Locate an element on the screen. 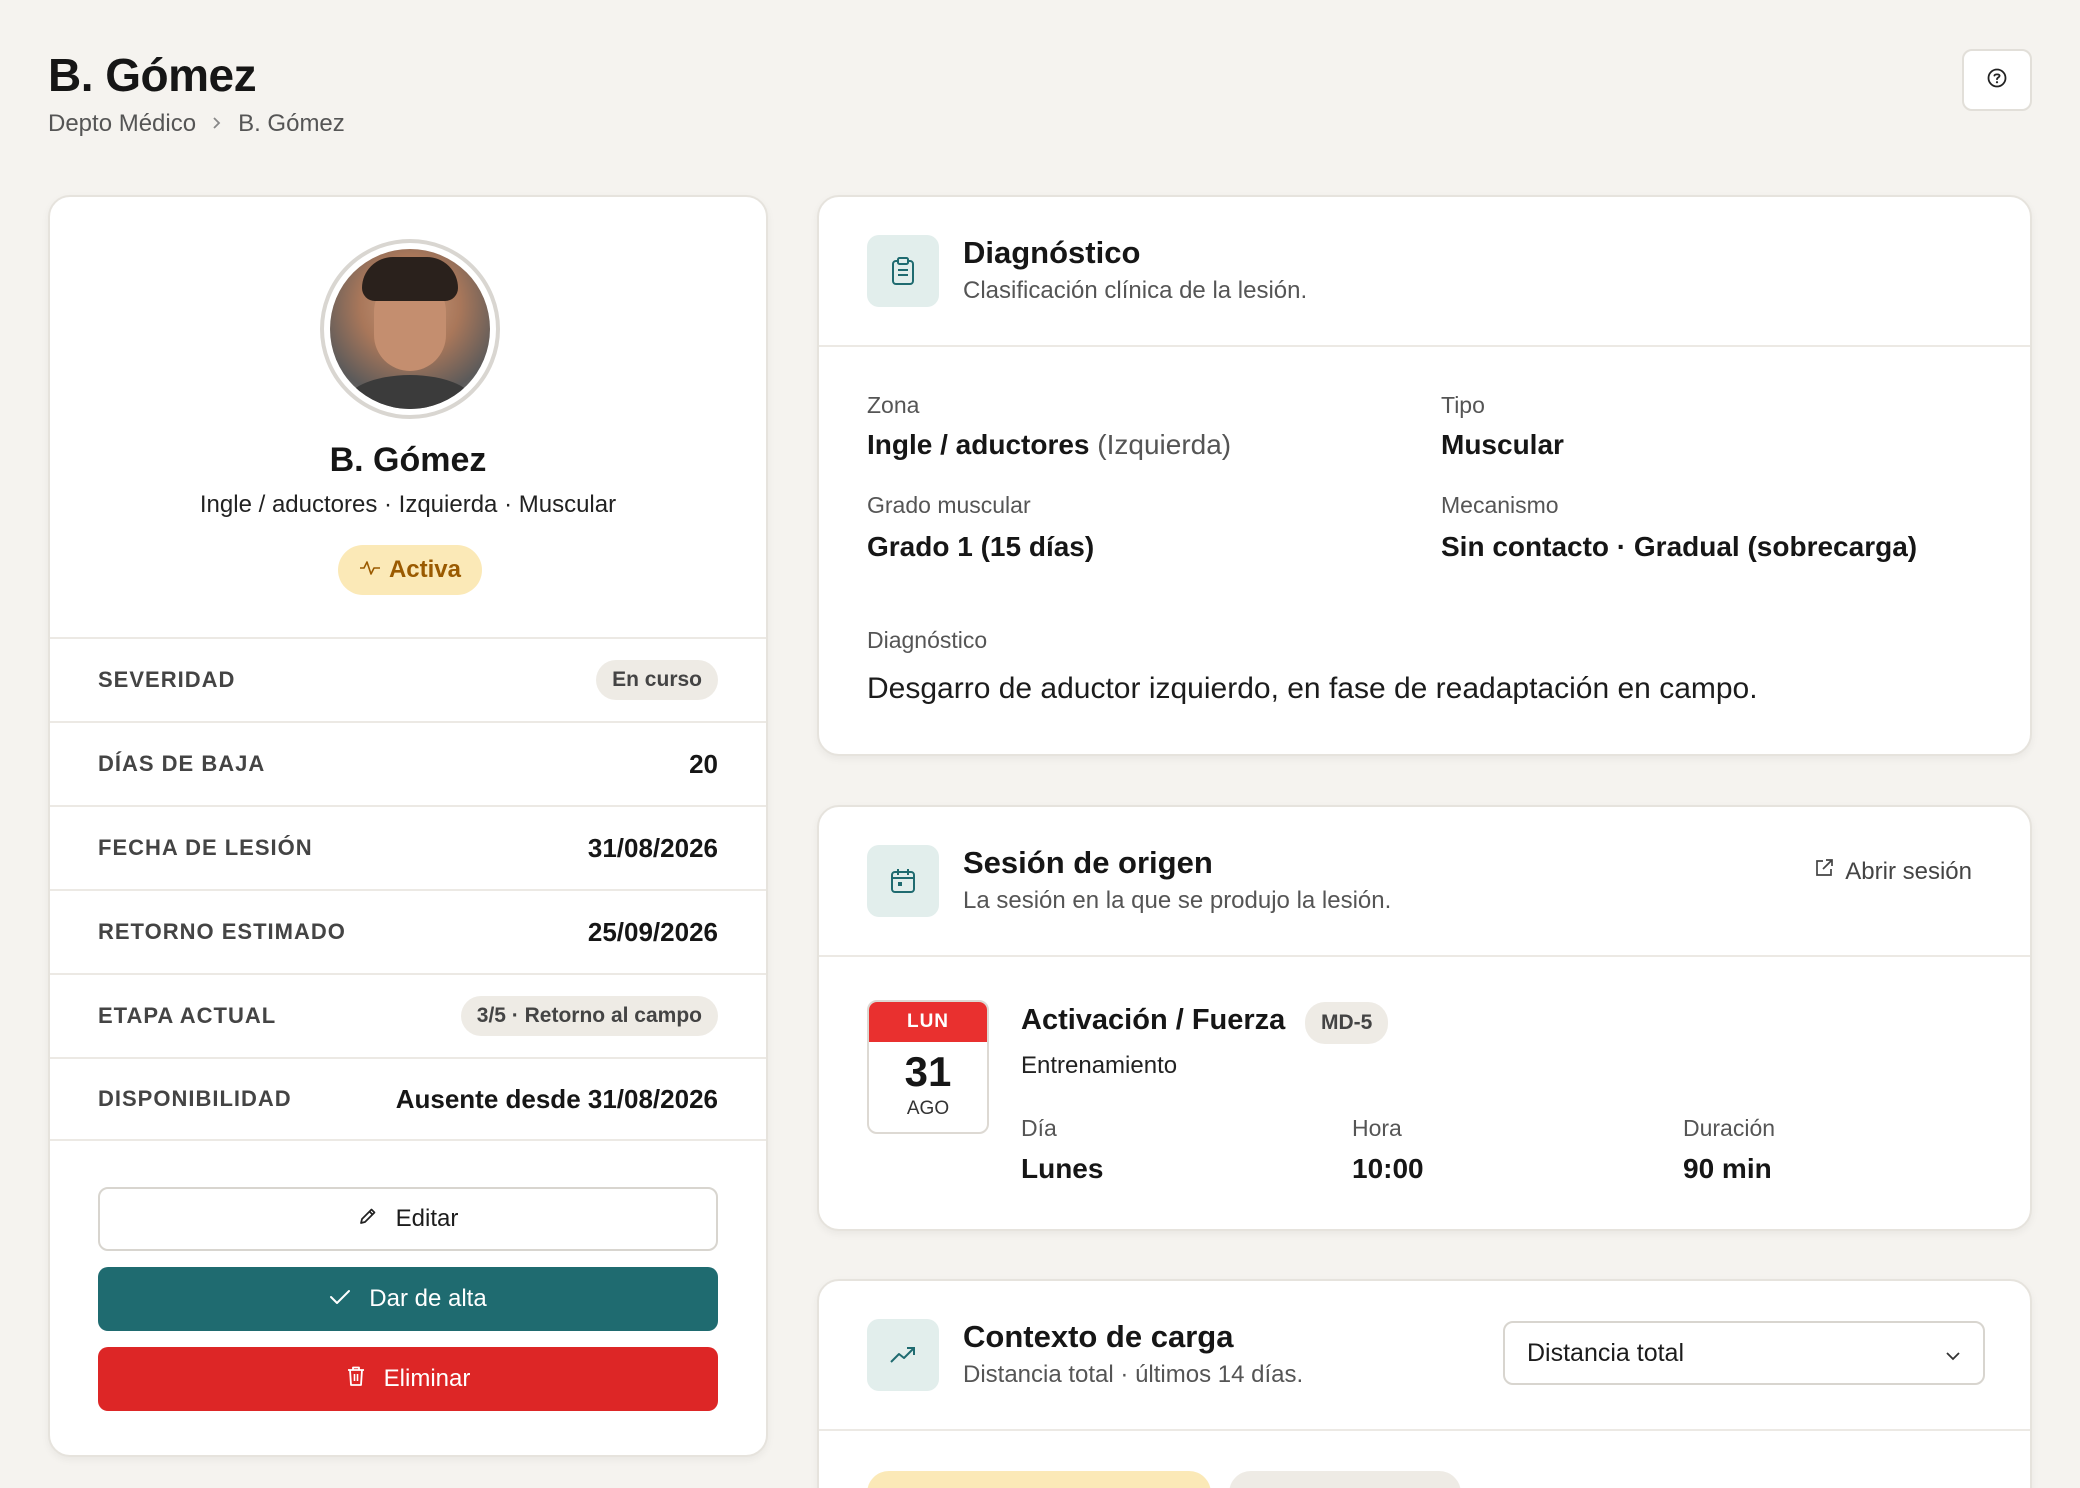 This screenshot has width=2080, height=1488. trash-icon is located at coordinates (356, 1379).